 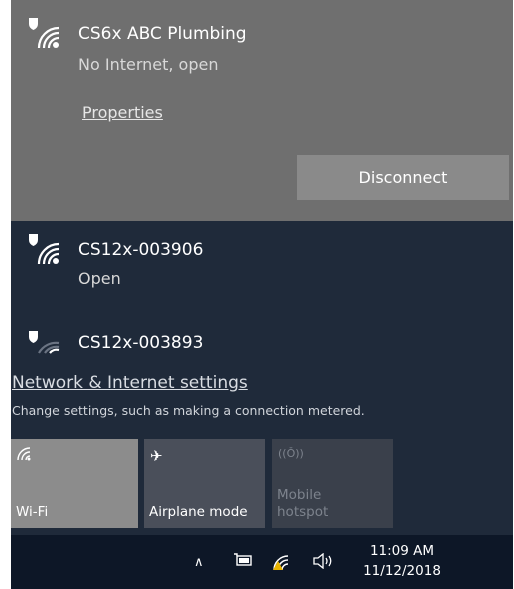 I want to click on network-name: CS12x-003906, so click(x=141, y=250).